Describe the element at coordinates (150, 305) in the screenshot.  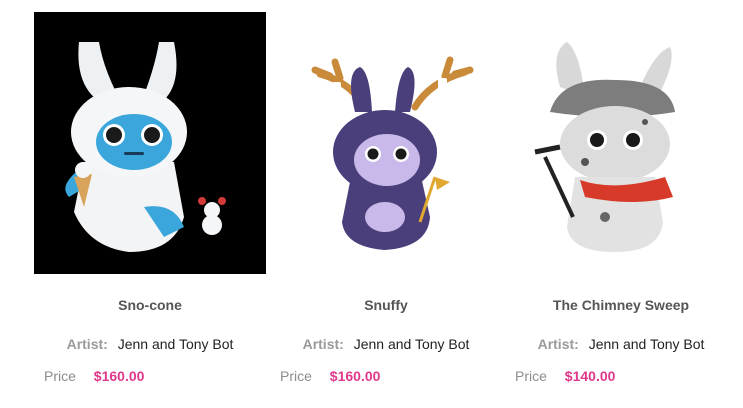
I see `product-title: Sno-cone` at that location.